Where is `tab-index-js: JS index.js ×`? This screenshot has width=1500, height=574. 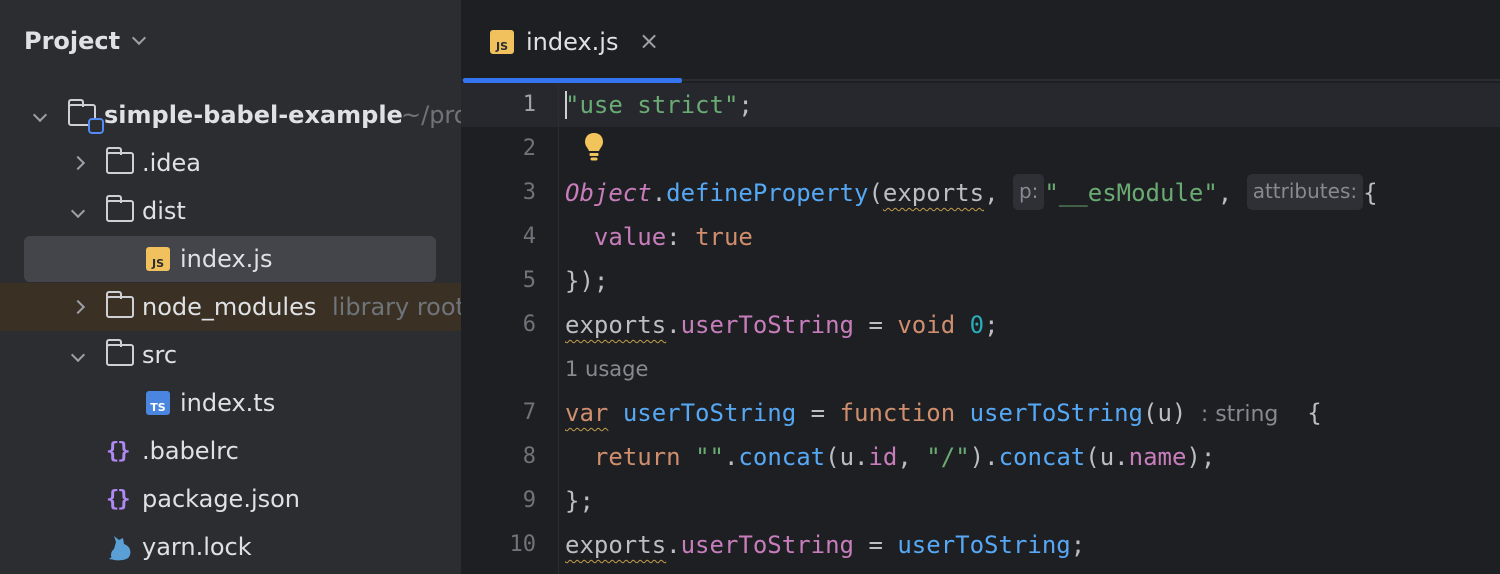 tab-index-js: JS index.js × is located at coordinates (571, 41).